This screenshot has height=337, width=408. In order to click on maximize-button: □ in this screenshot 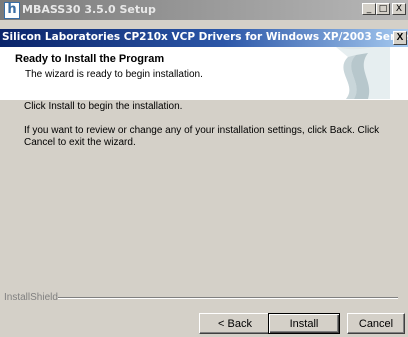, I will do `click(383, 9)`.